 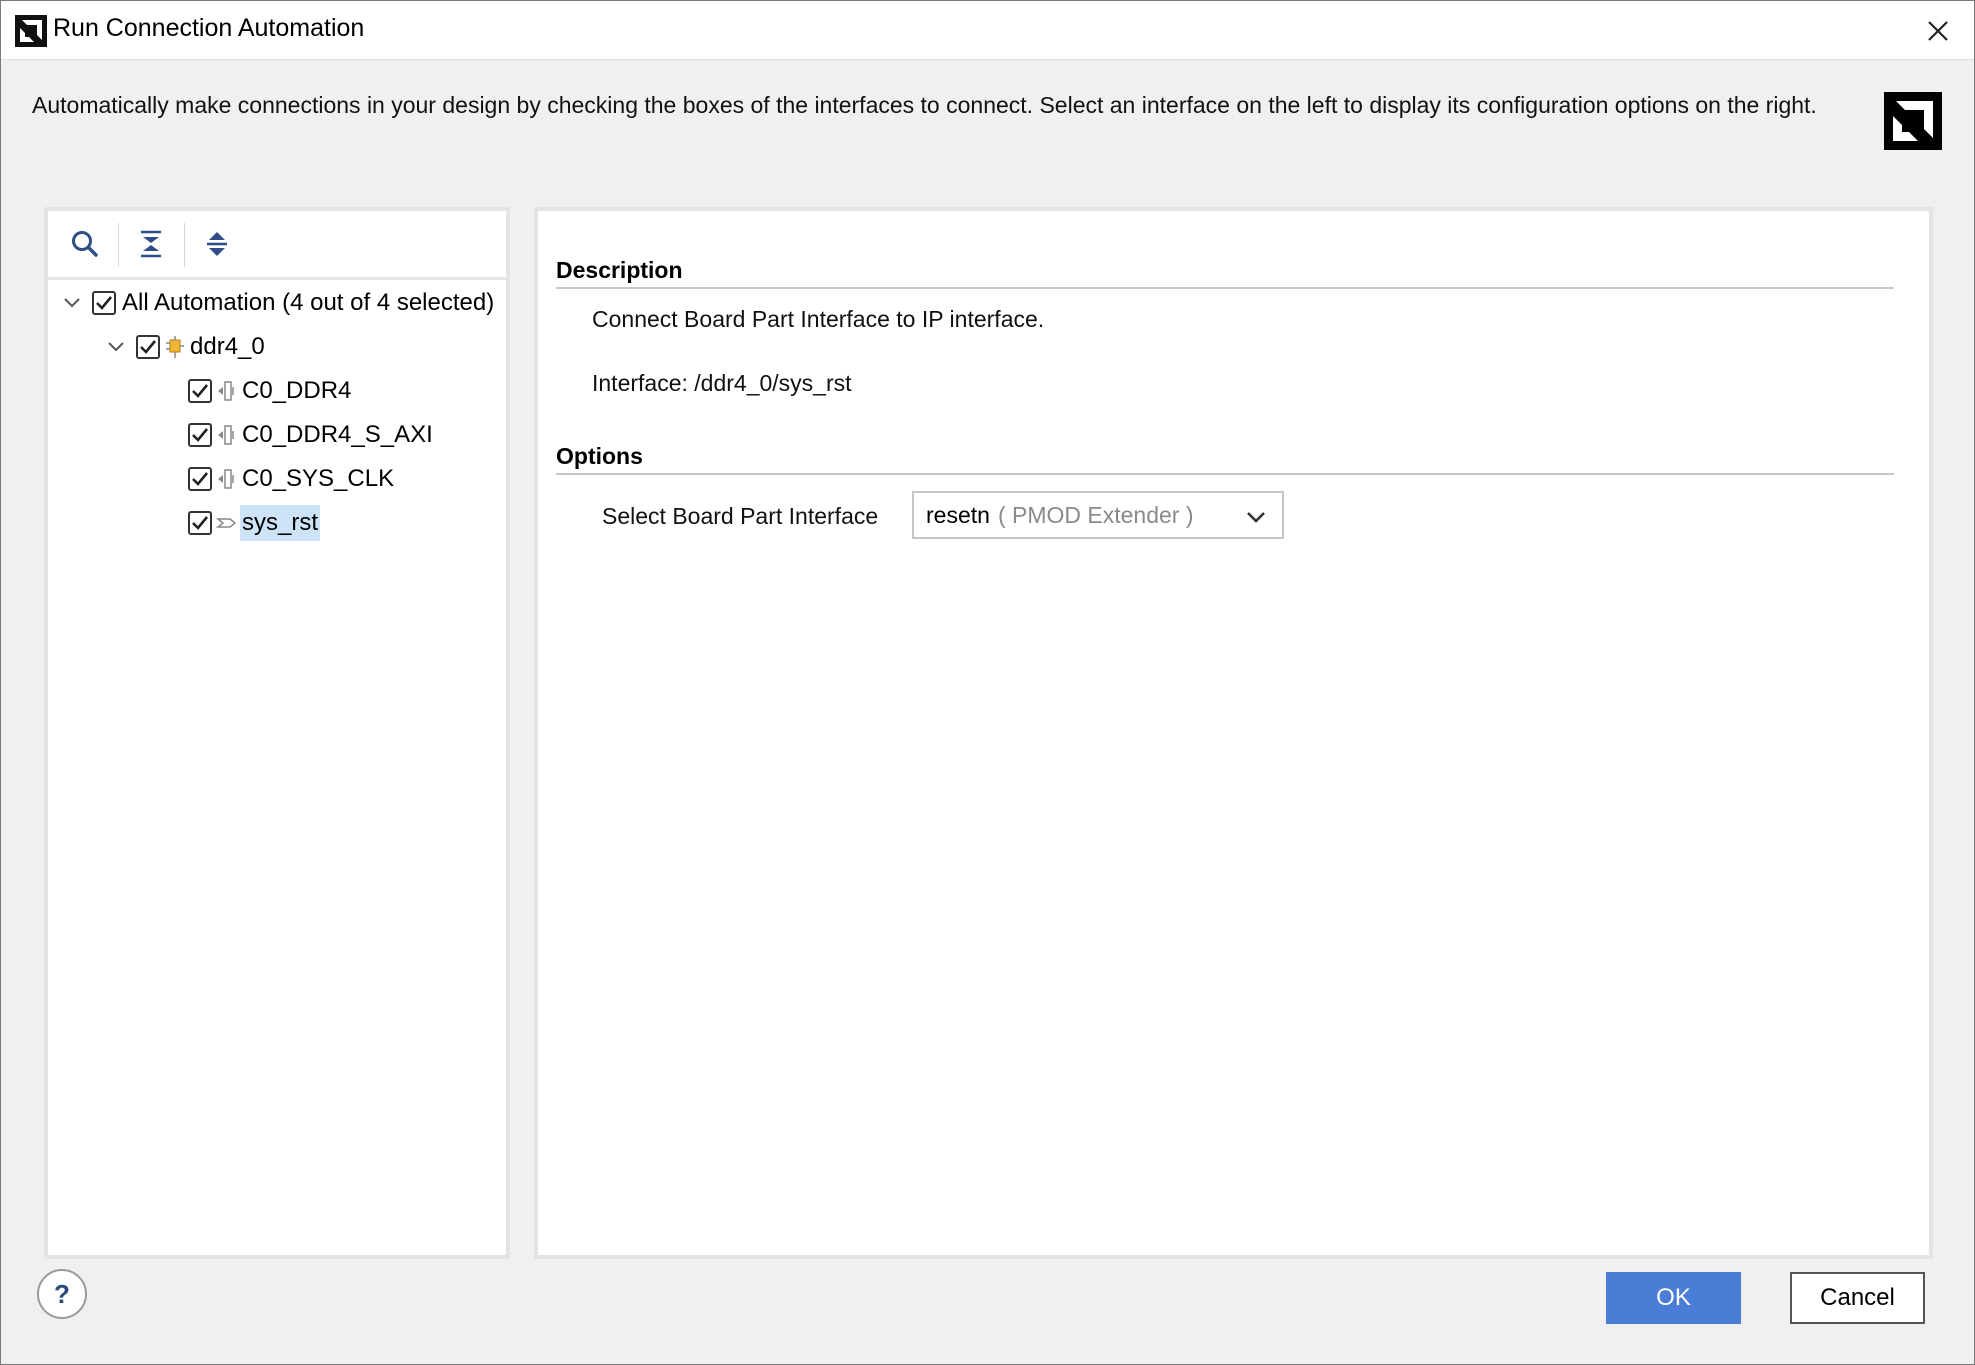 What do you see at coordinates (277, 245) in the screenshot?
I see `tree-toolbar` at bounding box center [277, 245].